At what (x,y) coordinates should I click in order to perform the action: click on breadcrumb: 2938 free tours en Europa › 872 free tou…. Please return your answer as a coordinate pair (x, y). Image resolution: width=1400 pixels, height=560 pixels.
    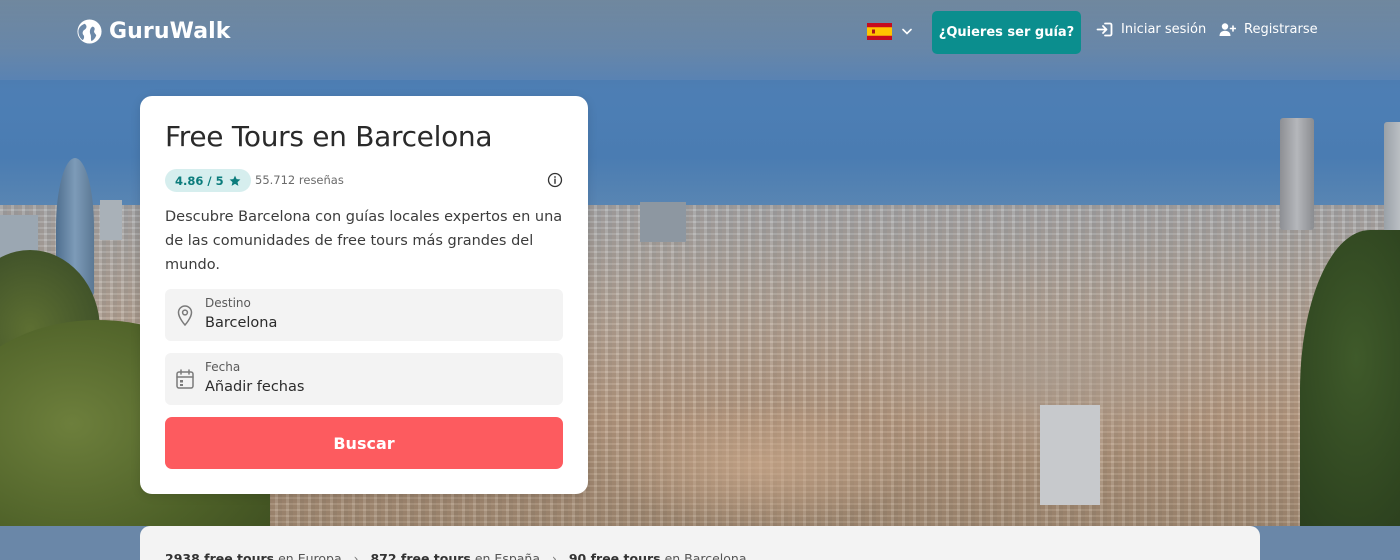
    Looking at the image, I should click on (456, 555).